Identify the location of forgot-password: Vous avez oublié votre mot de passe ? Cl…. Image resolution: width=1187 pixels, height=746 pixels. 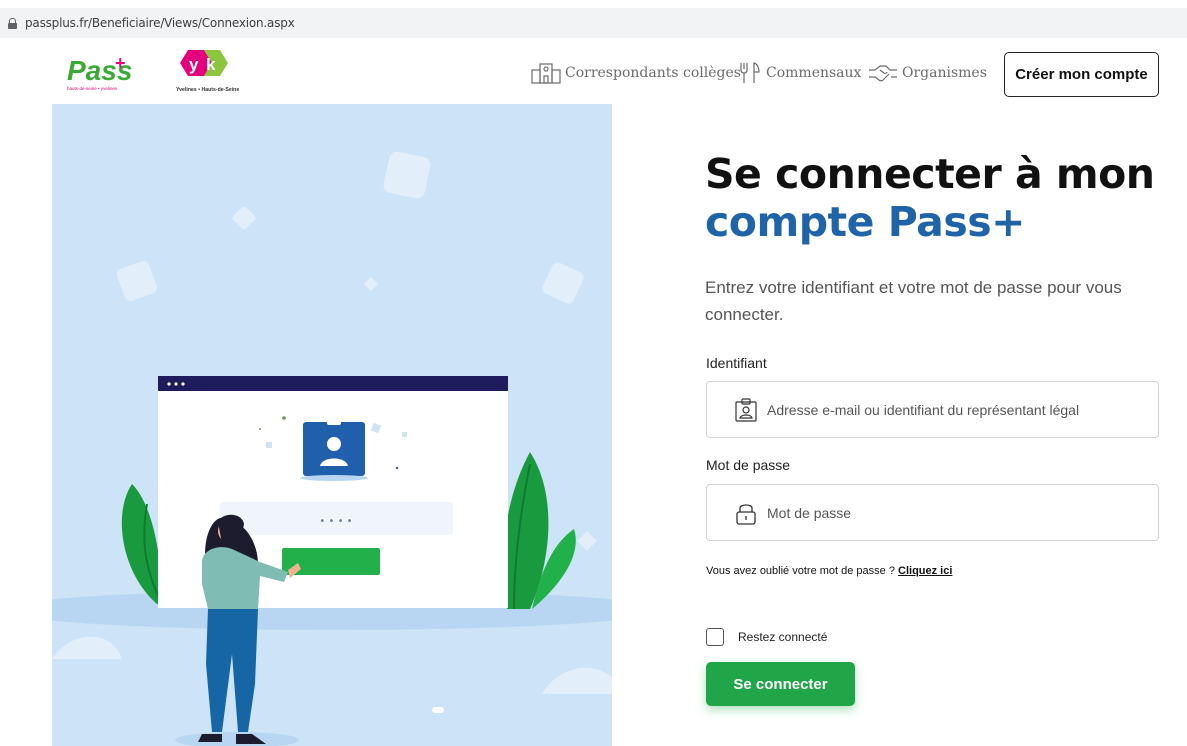
(829, 571).